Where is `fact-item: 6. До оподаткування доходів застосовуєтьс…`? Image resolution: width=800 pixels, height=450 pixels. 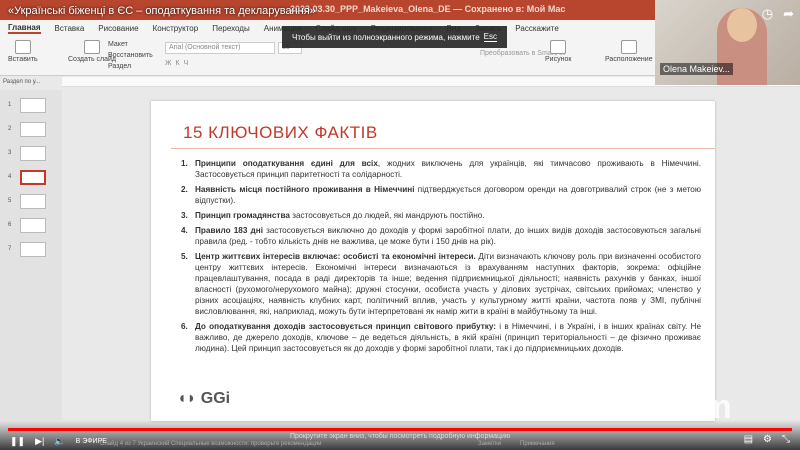 fact-item: 6. До оподаткування доходів застосовуєтьс… is located at coordinates (441, 337).